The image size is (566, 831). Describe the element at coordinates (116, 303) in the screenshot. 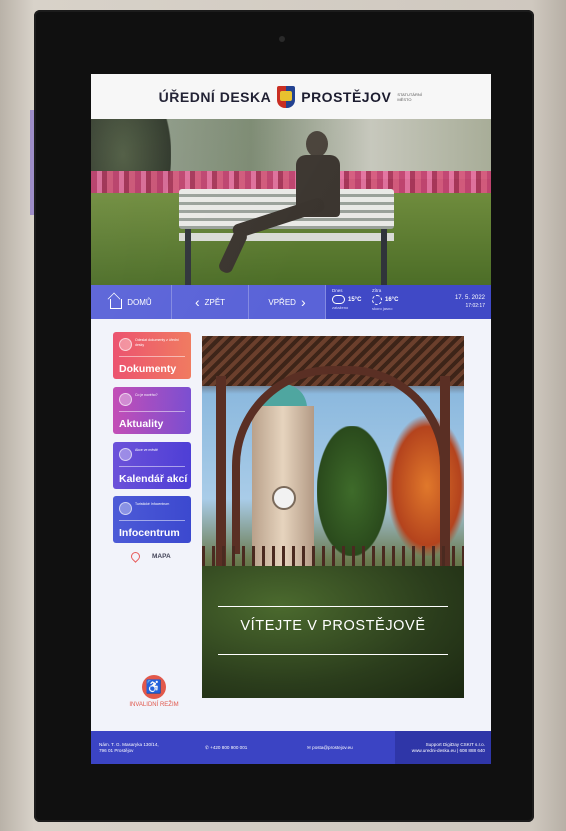

I see `home-icon` at that location.